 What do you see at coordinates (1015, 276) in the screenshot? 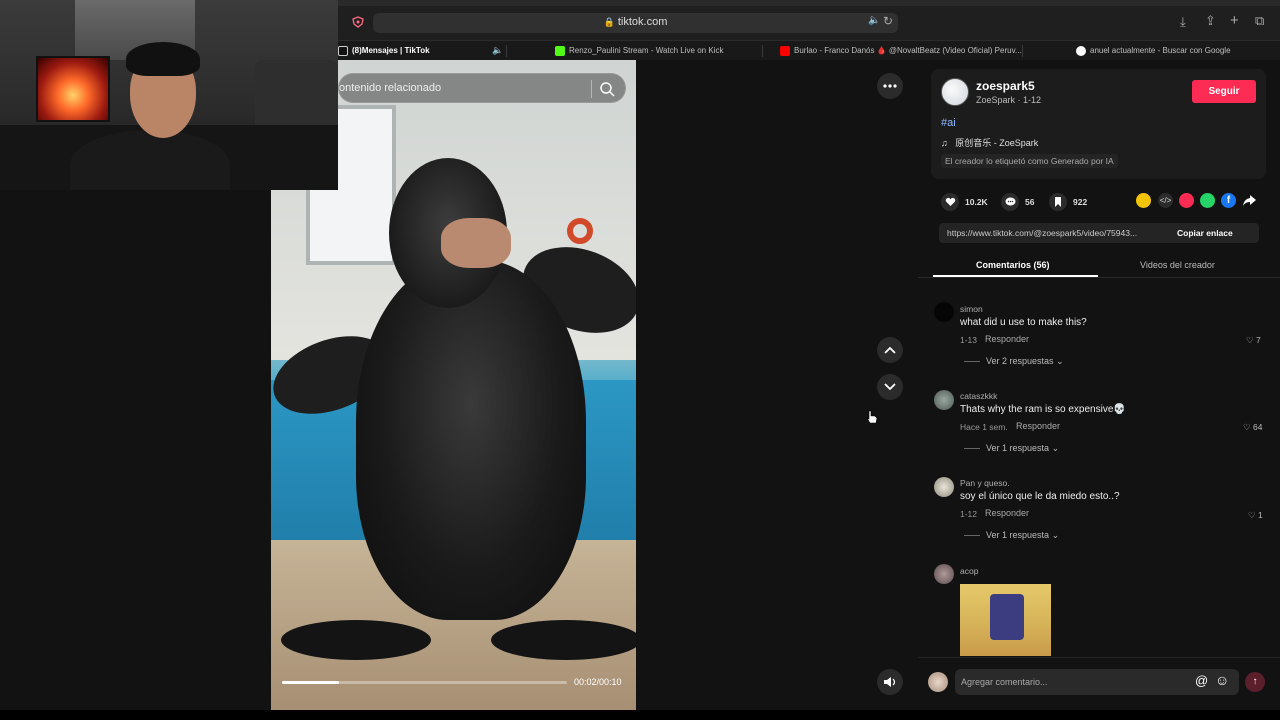
I see `active-tab-underline` at bounding box center [1015, 276].